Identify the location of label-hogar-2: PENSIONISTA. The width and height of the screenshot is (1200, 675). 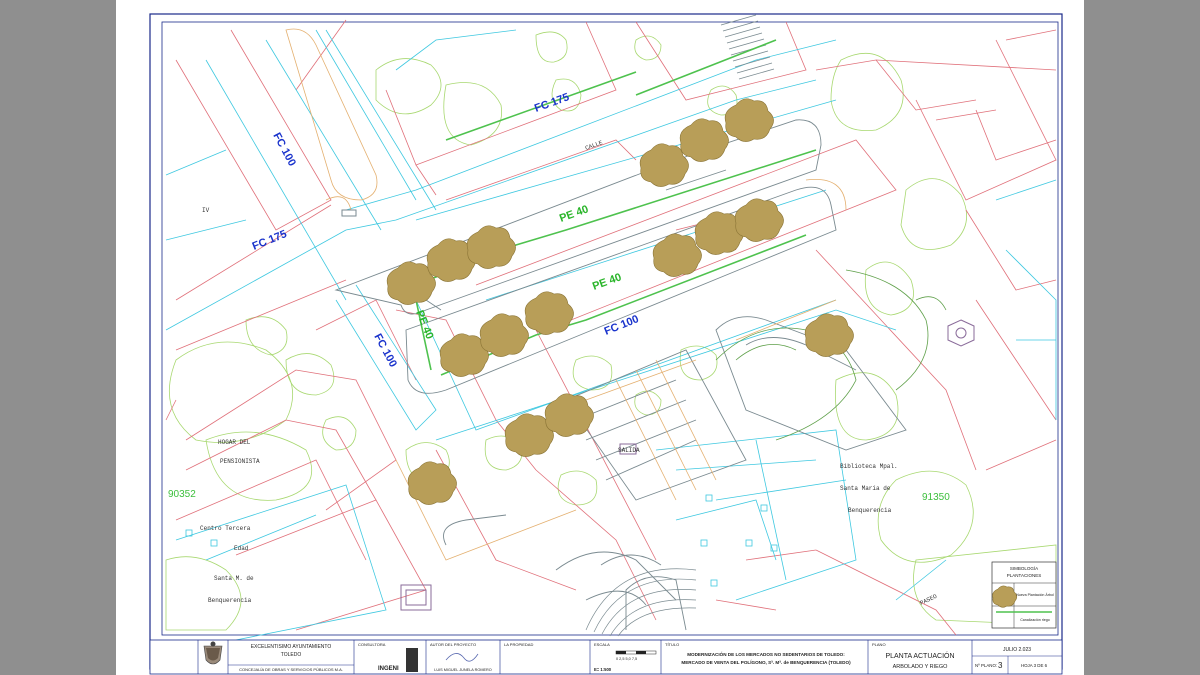
(240, 461).